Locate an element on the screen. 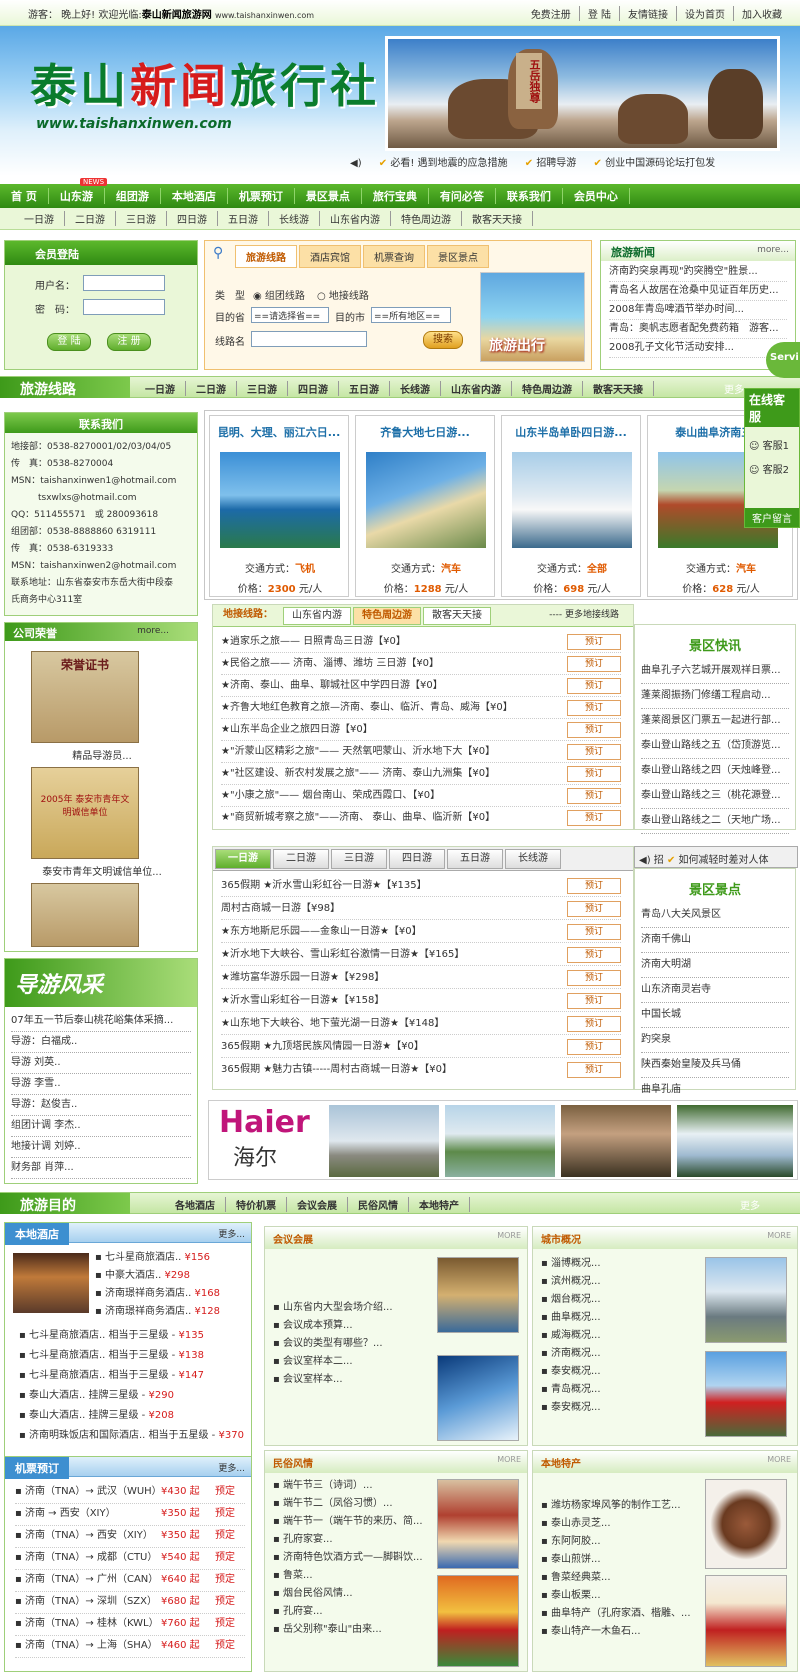 The image size is (800, 1672). agent-2: ☺ 客服2 is located at coordinates (769, 468).